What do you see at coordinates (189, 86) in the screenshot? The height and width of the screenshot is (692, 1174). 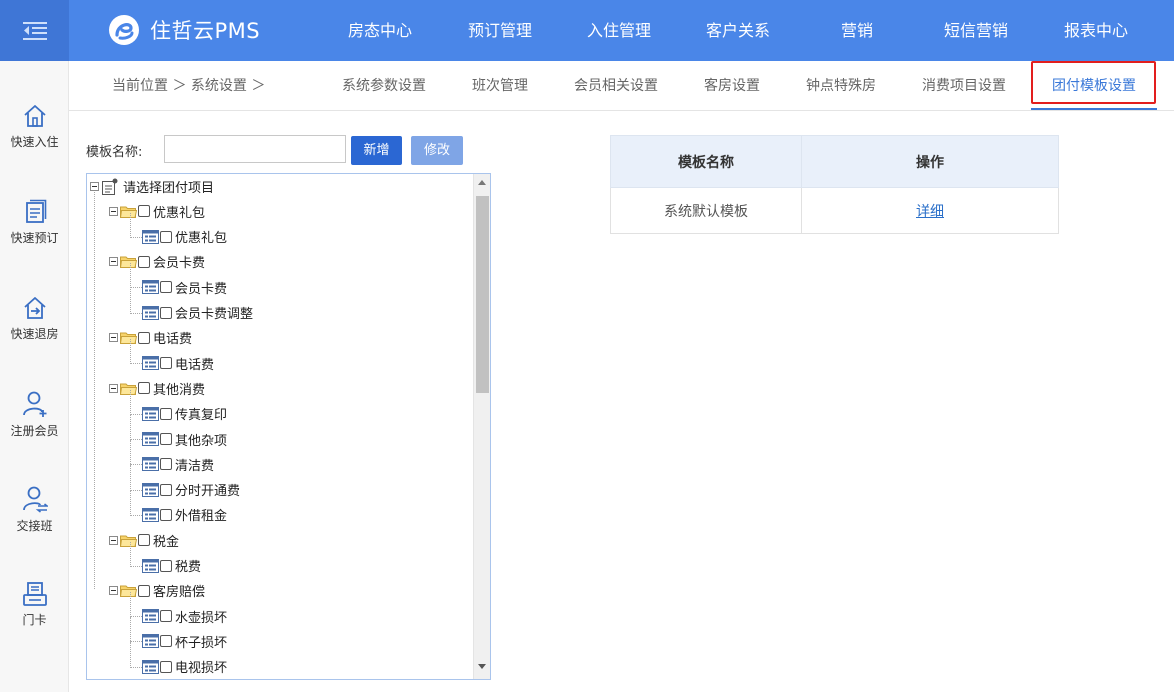 I see `breadcrumb: 当前位置 ＞ 系统设置 ＞` at bounding box center [189, 86].